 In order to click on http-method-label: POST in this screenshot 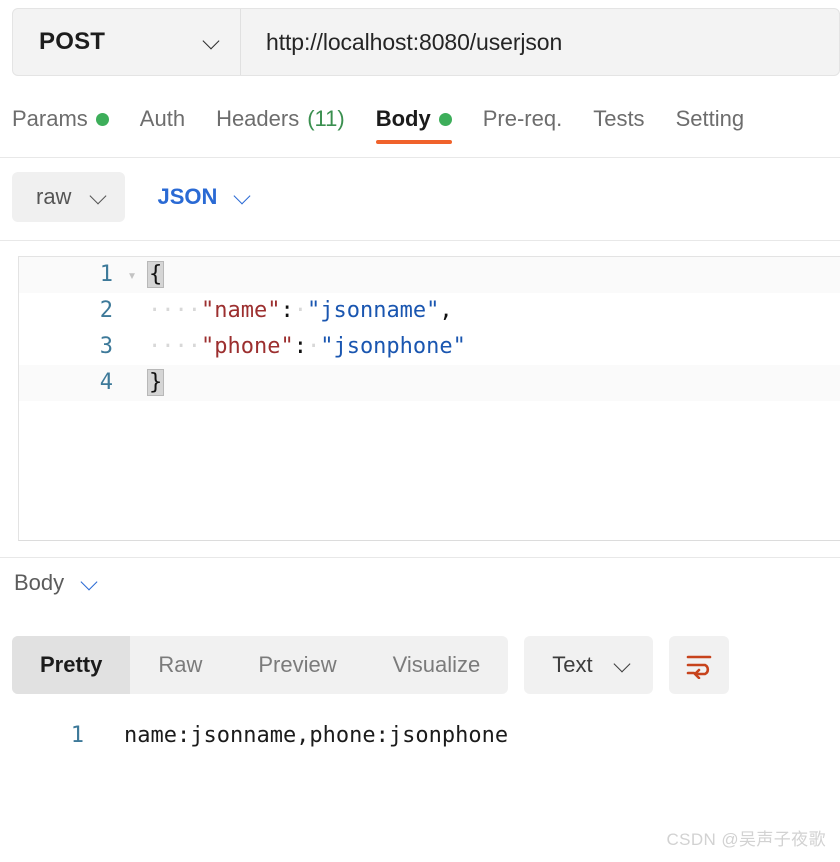, I will do `click(72, 41)`.